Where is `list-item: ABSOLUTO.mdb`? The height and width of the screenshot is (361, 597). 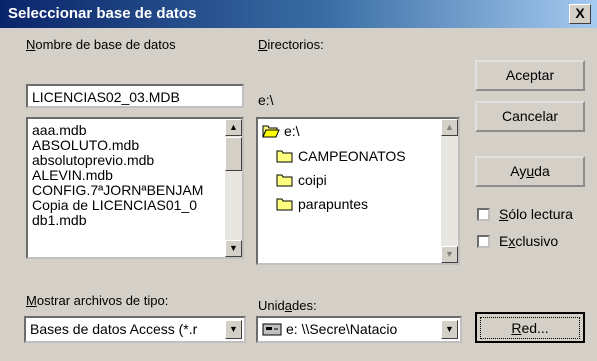
list-item: ABSOLUTO.mdb is located at coordinates (135, 145).